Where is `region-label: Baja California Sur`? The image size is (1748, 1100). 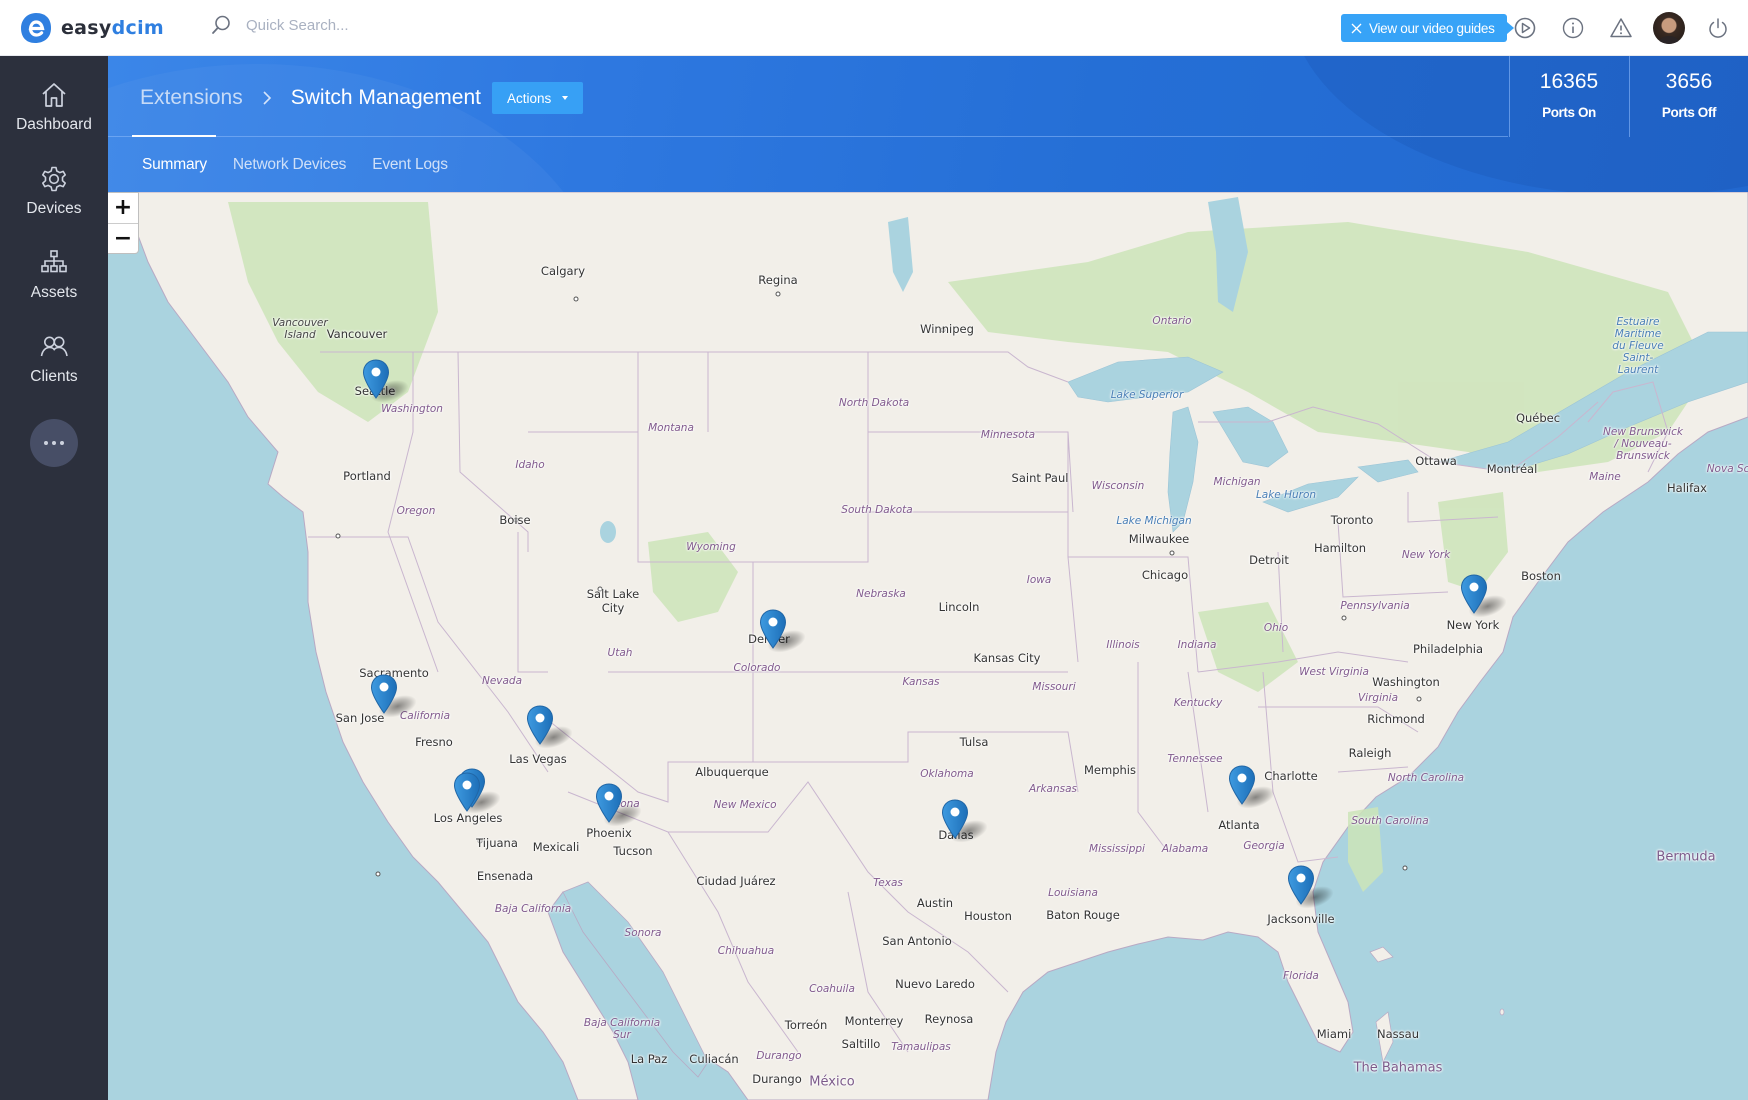 region-label: Baja California Sur is located at coordinates (622, 1029).